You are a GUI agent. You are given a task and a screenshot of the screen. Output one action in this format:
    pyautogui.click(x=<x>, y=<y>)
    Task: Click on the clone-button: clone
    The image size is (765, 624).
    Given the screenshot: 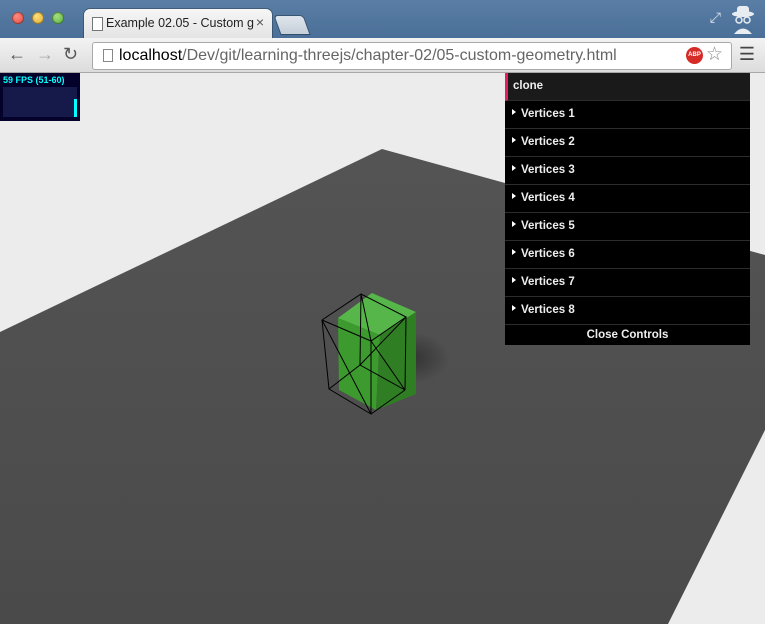 What is the action you would take?
    pyautogui.click(x=627, y=87)
    